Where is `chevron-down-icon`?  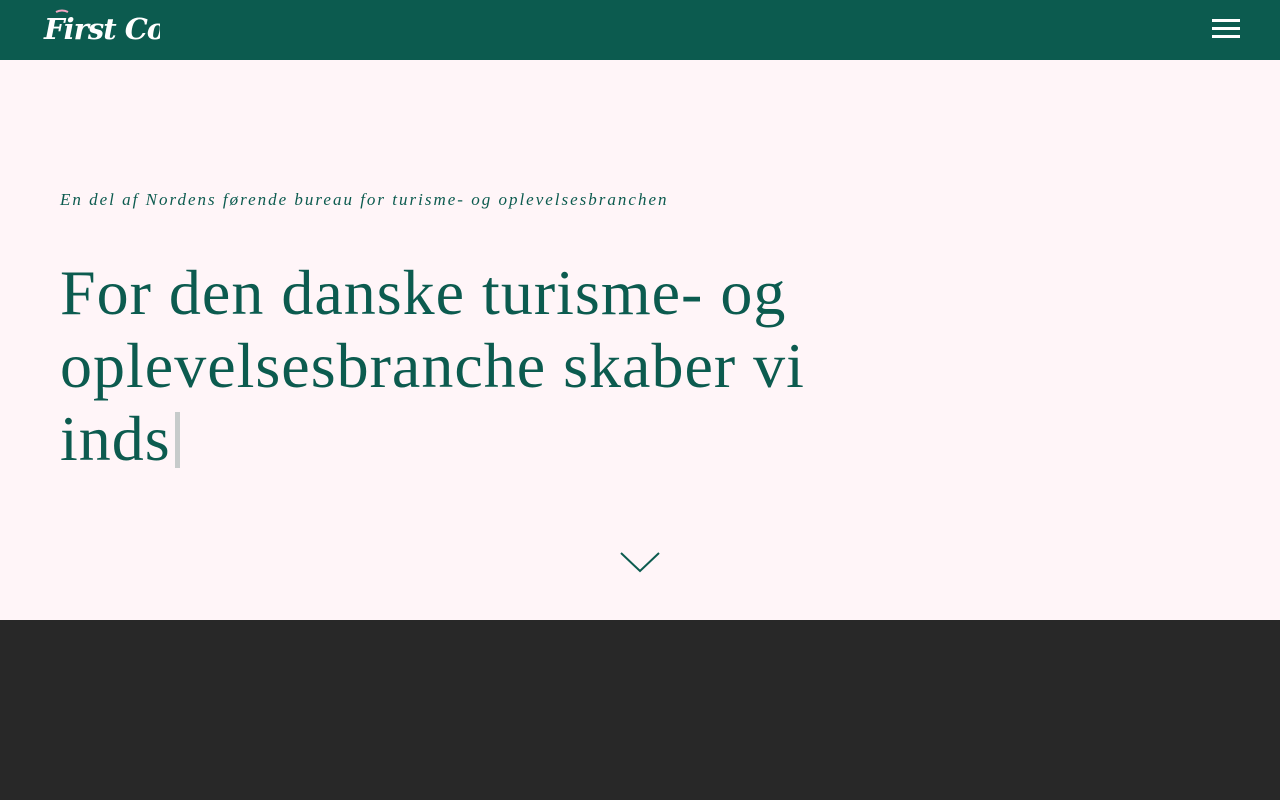 chevron-down-icon is located at coordinates (640, 562).